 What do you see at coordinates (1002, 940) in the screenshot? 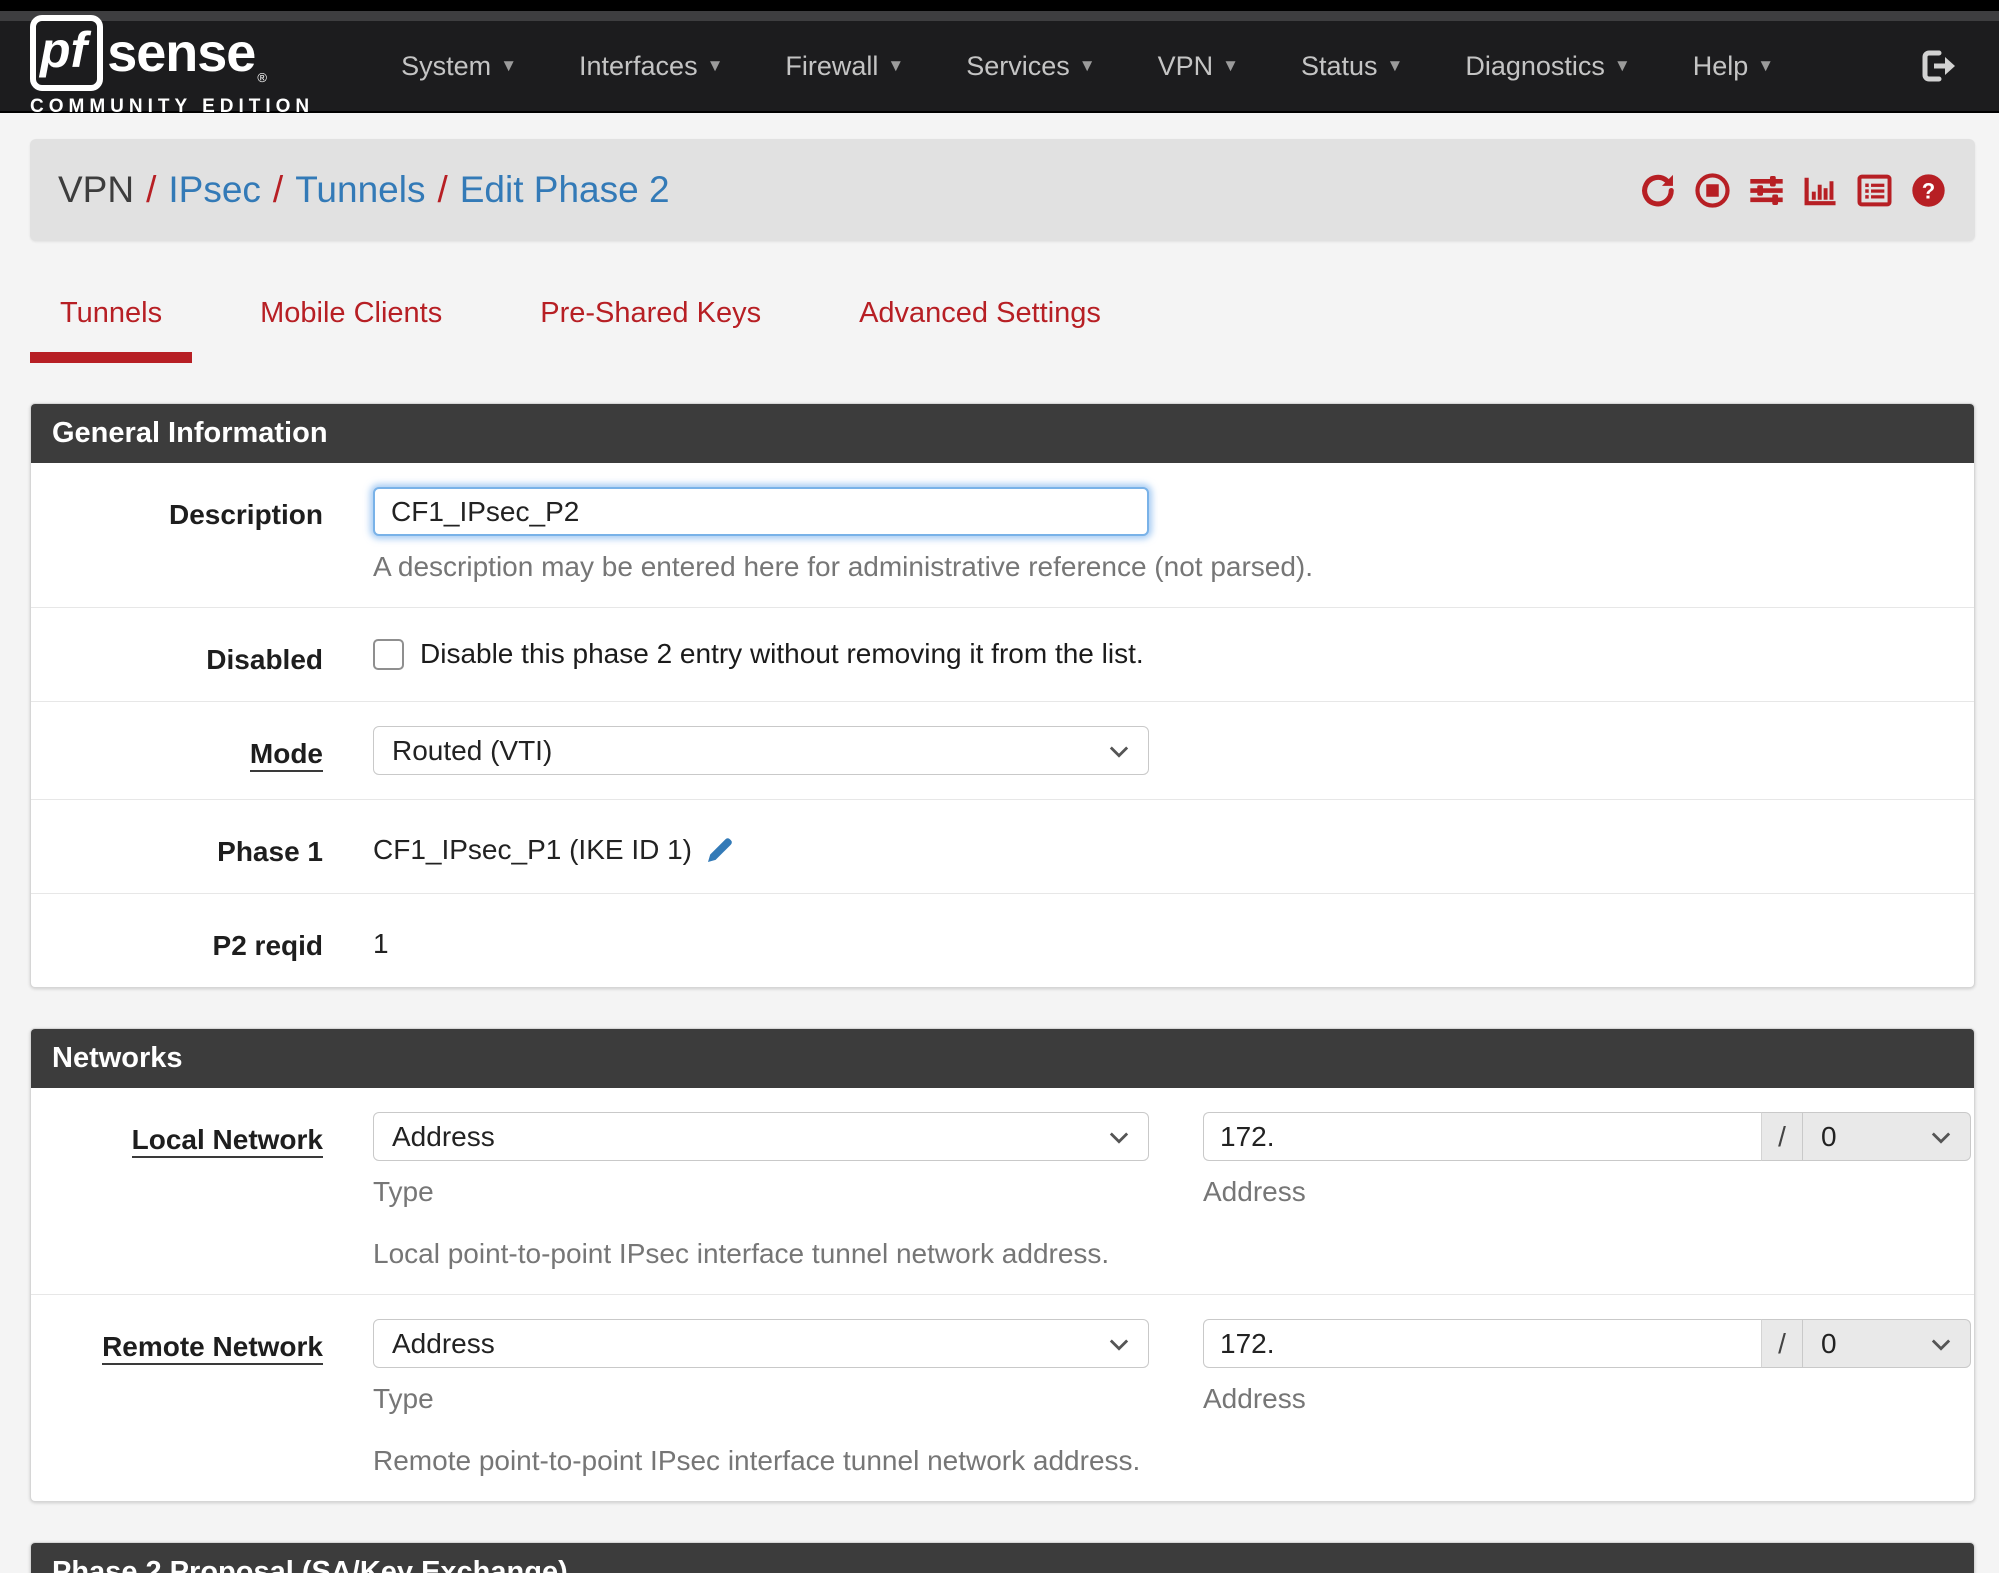
I see `row-p2reqid: P2 reqid 1` at bounding box center [1002, 940].